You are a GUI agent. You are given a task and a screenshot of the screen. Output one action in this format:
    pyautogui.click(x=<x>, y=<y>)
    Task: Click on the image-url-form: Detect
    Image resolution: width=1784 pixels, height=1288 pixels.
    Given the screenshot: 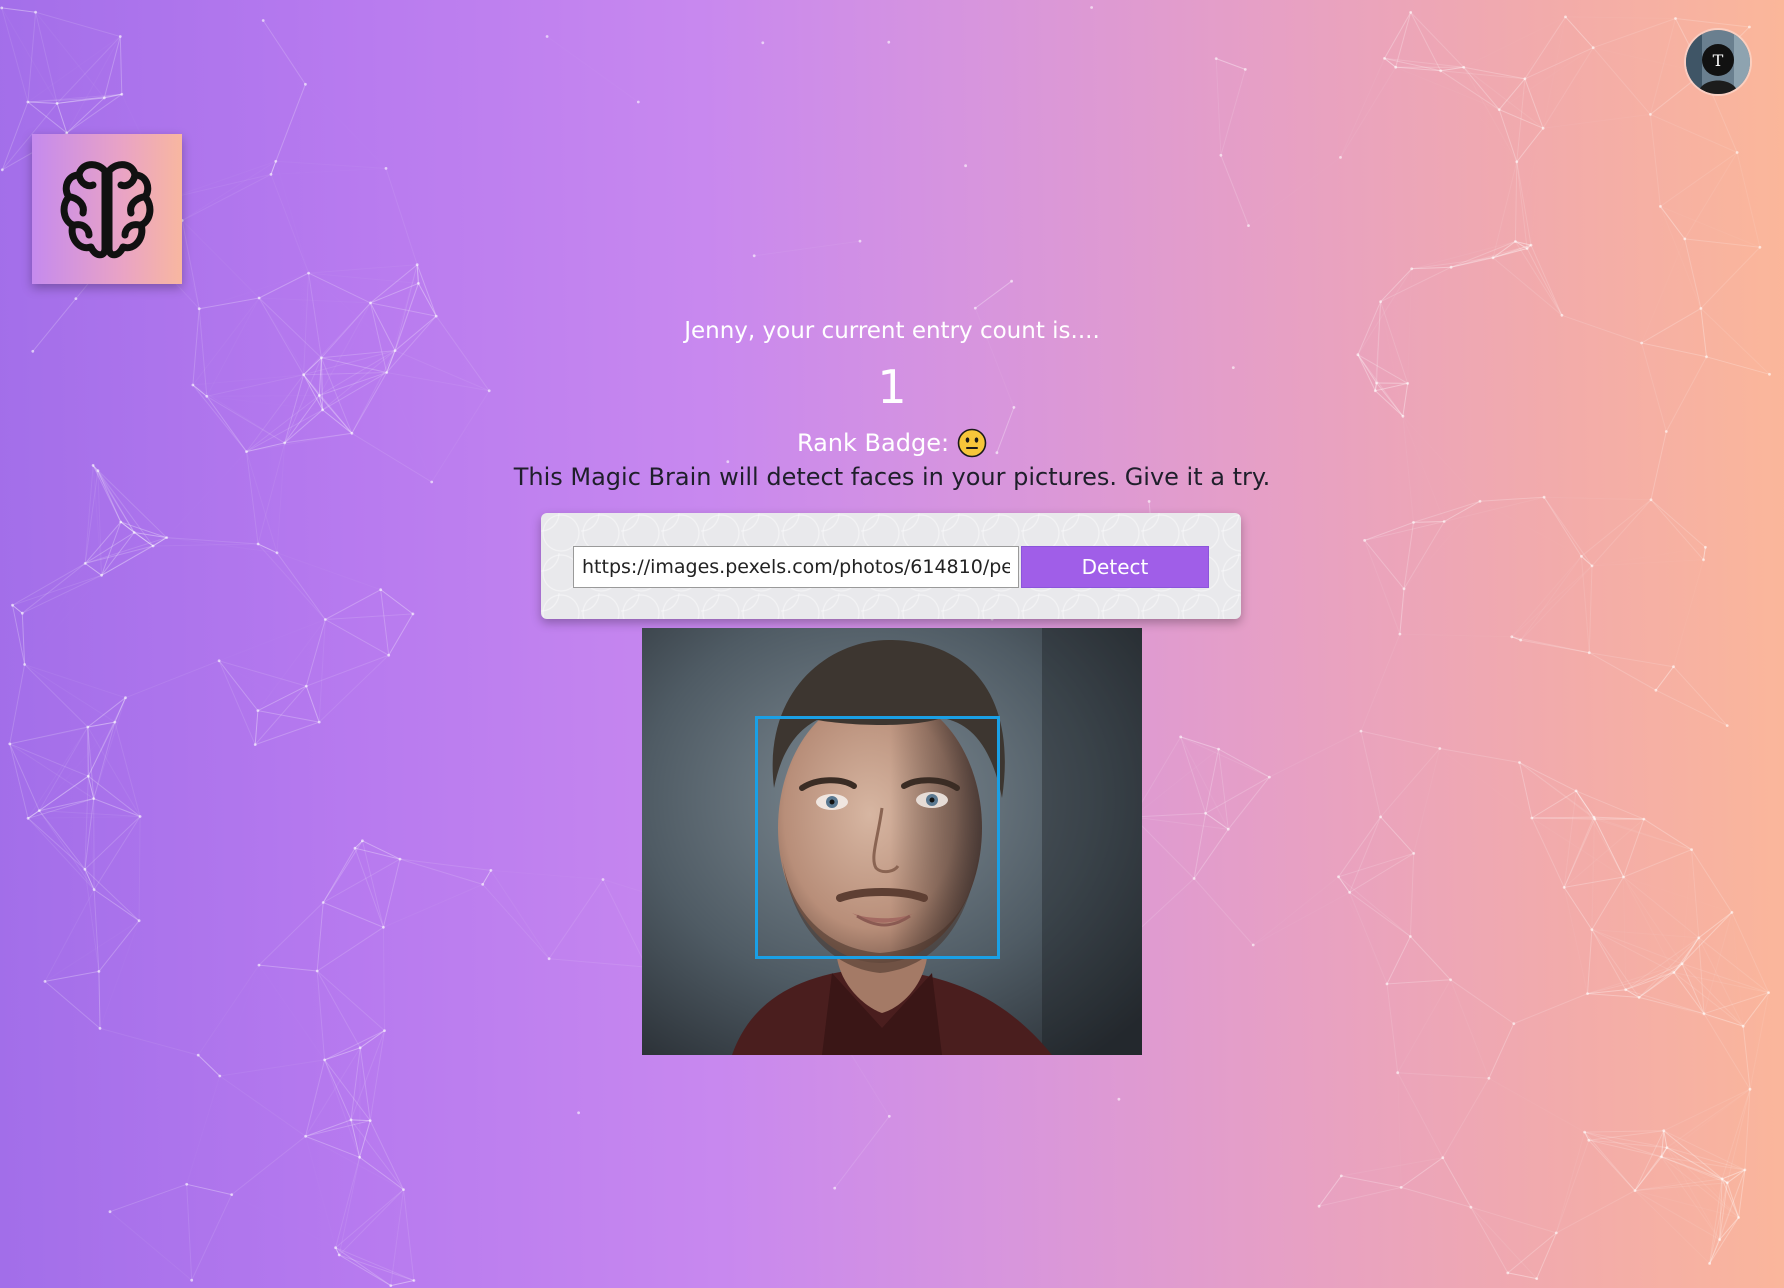 What is the action you would take?
    pyautogui.click(x=891, y=566)
    